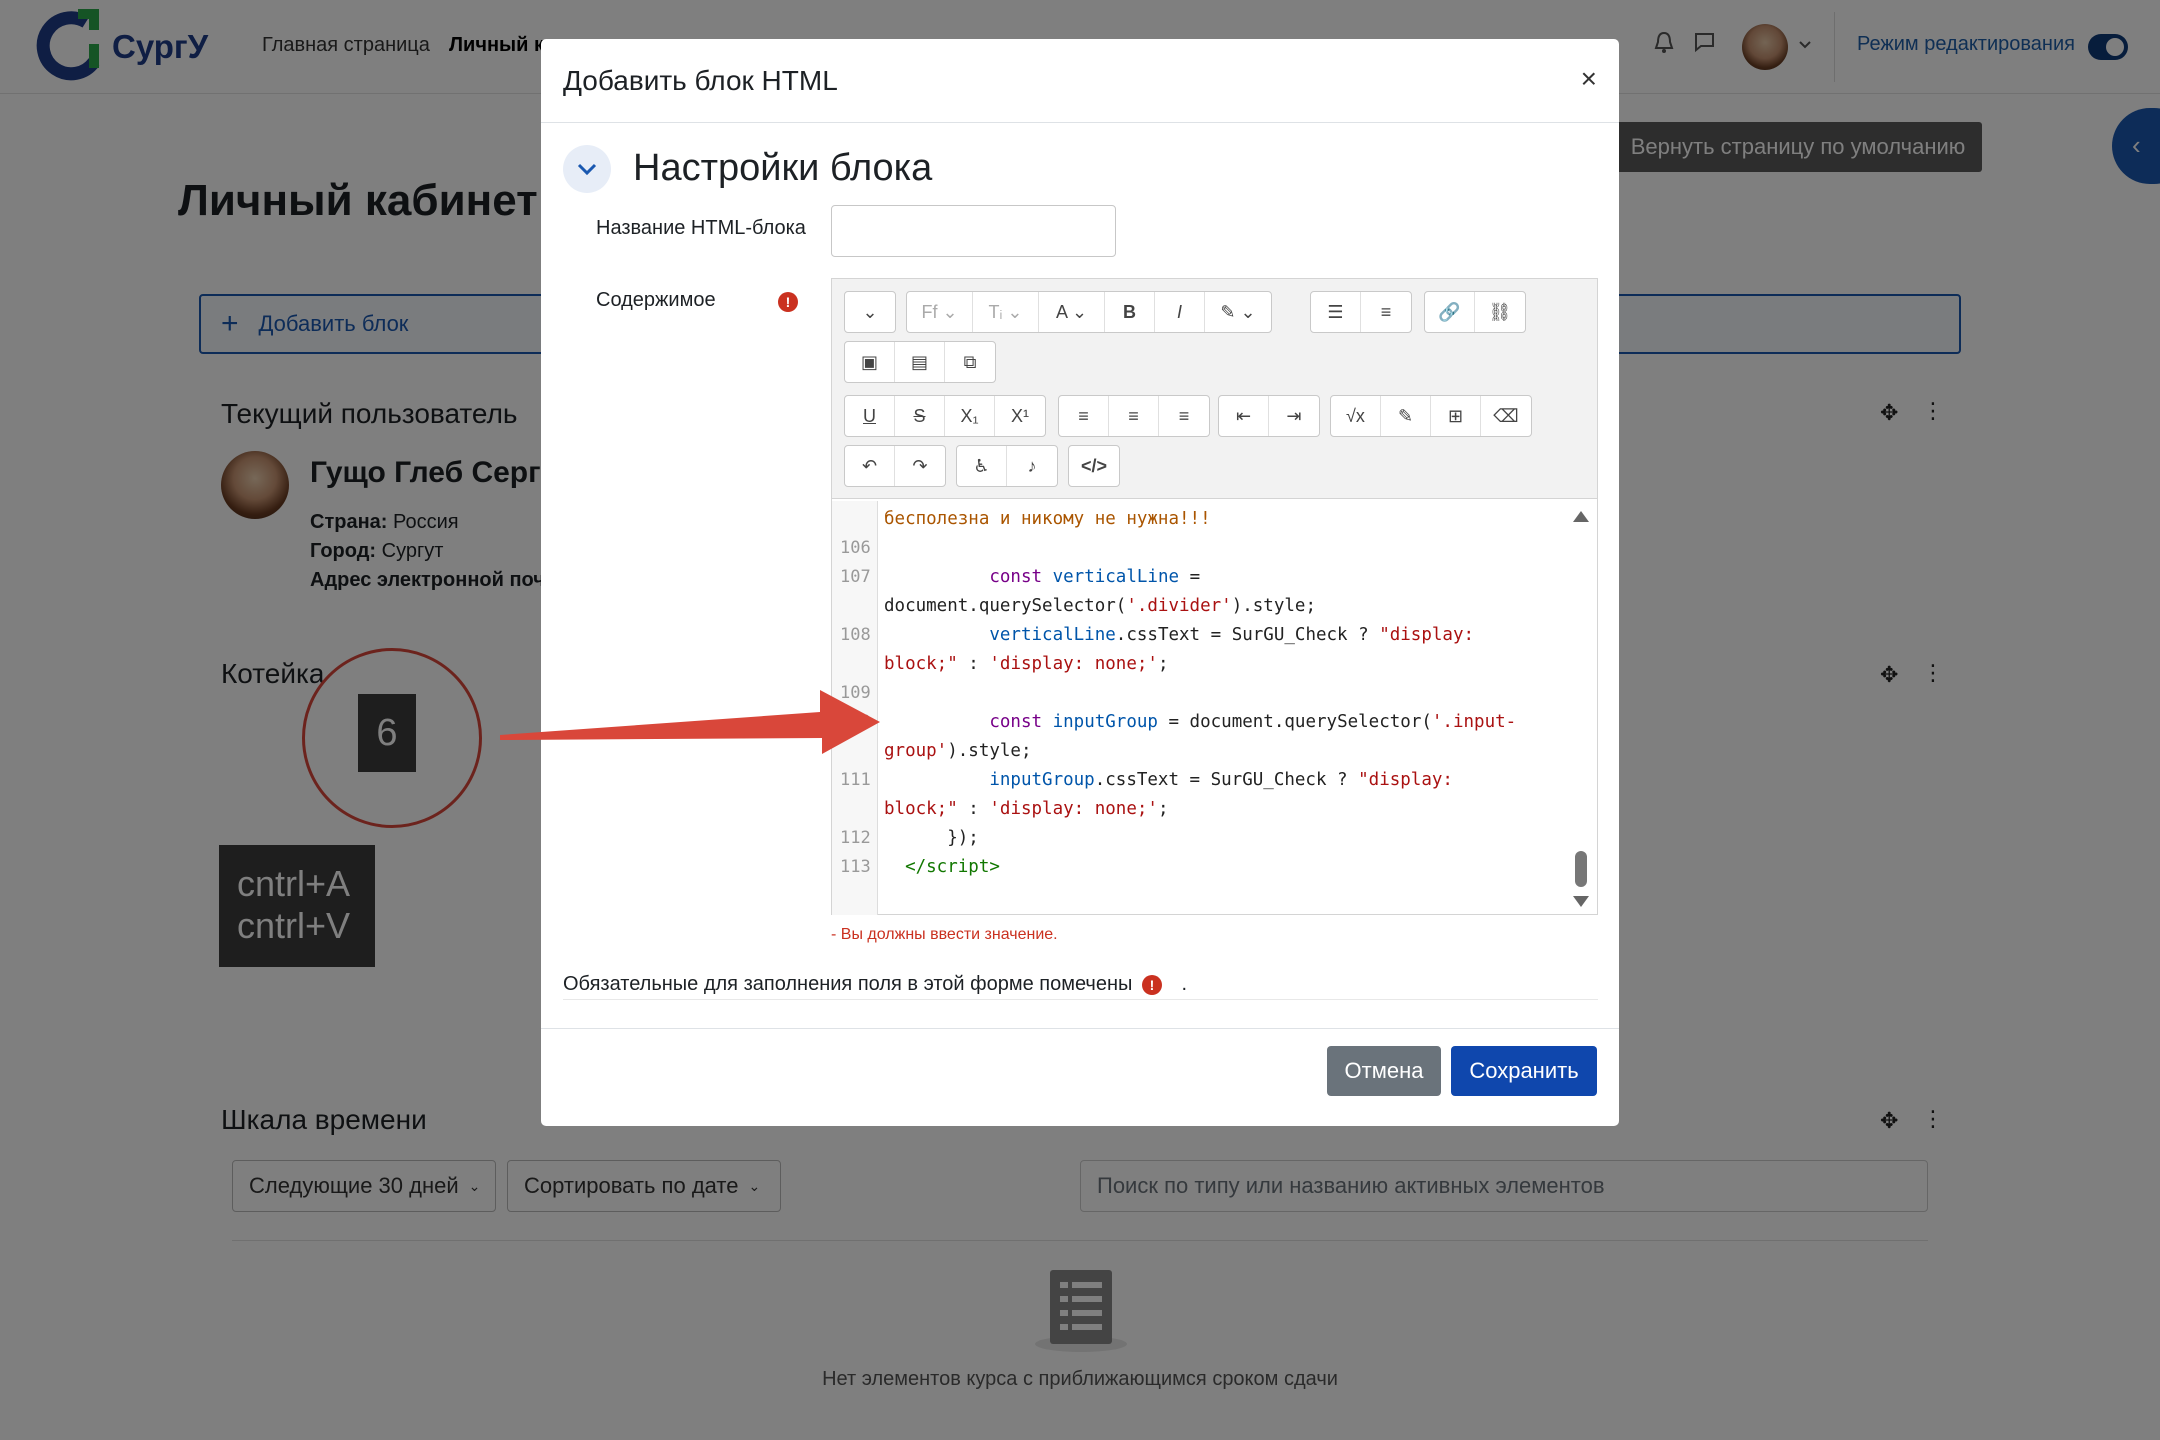 The image size is (2160, 1440). I want to click on indent-icon: ⇥, so click(1294, 416).